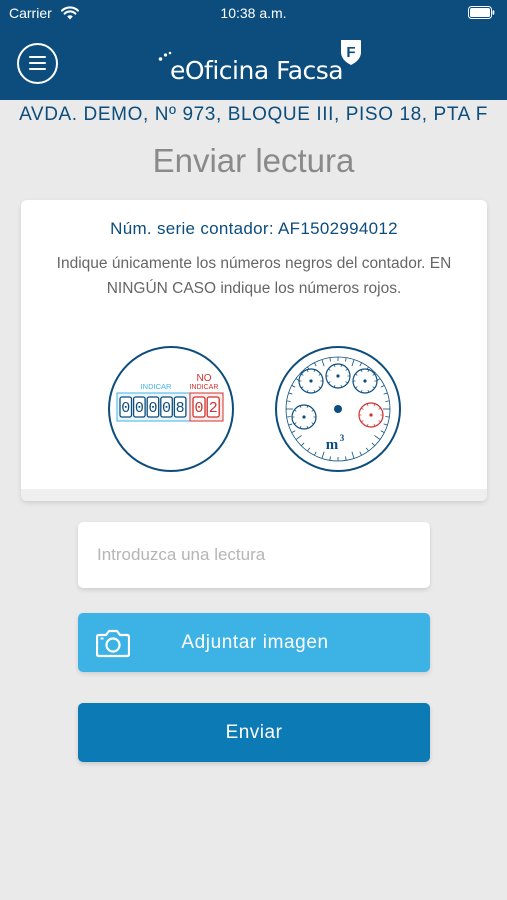  I want to click on no-indicate-label: NO, so click(204, 378).